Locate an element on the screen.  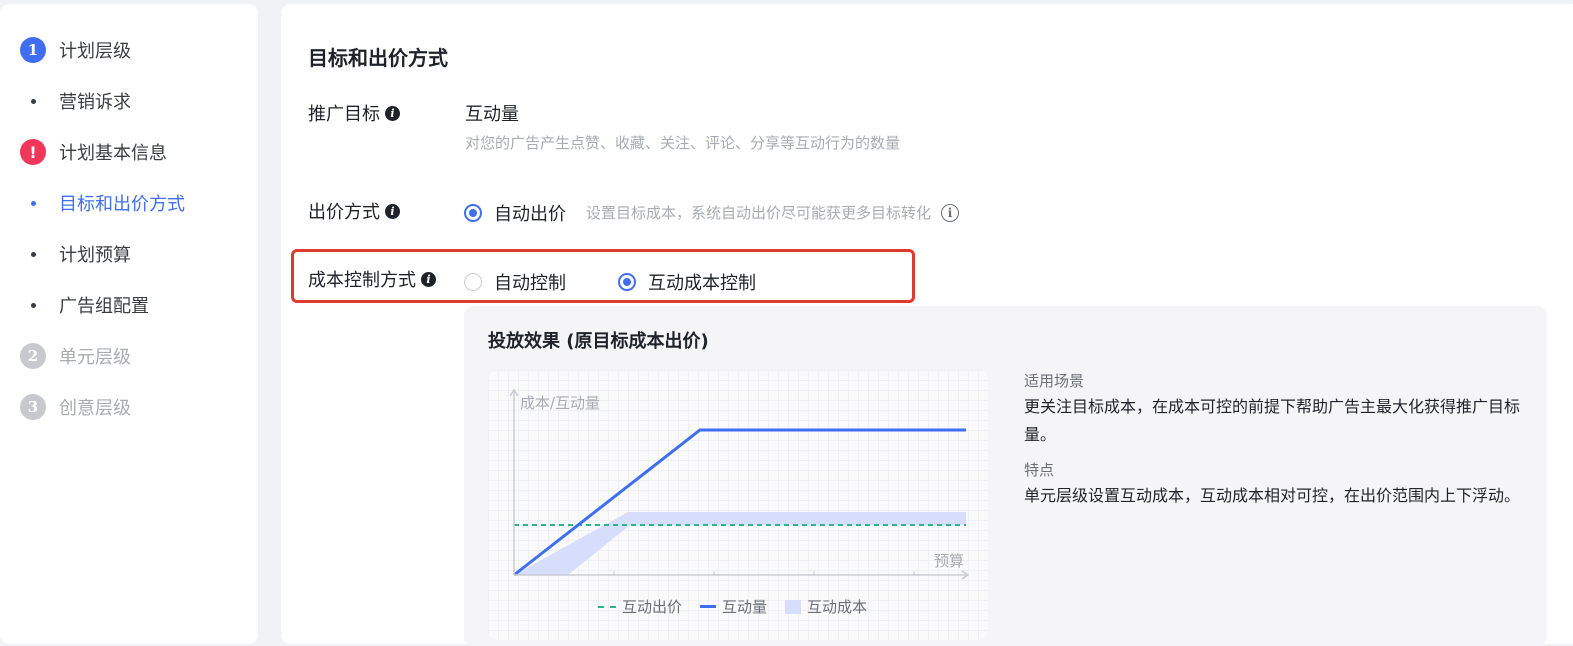
goal-value: 互动量 is located at coordinates (492, 114).